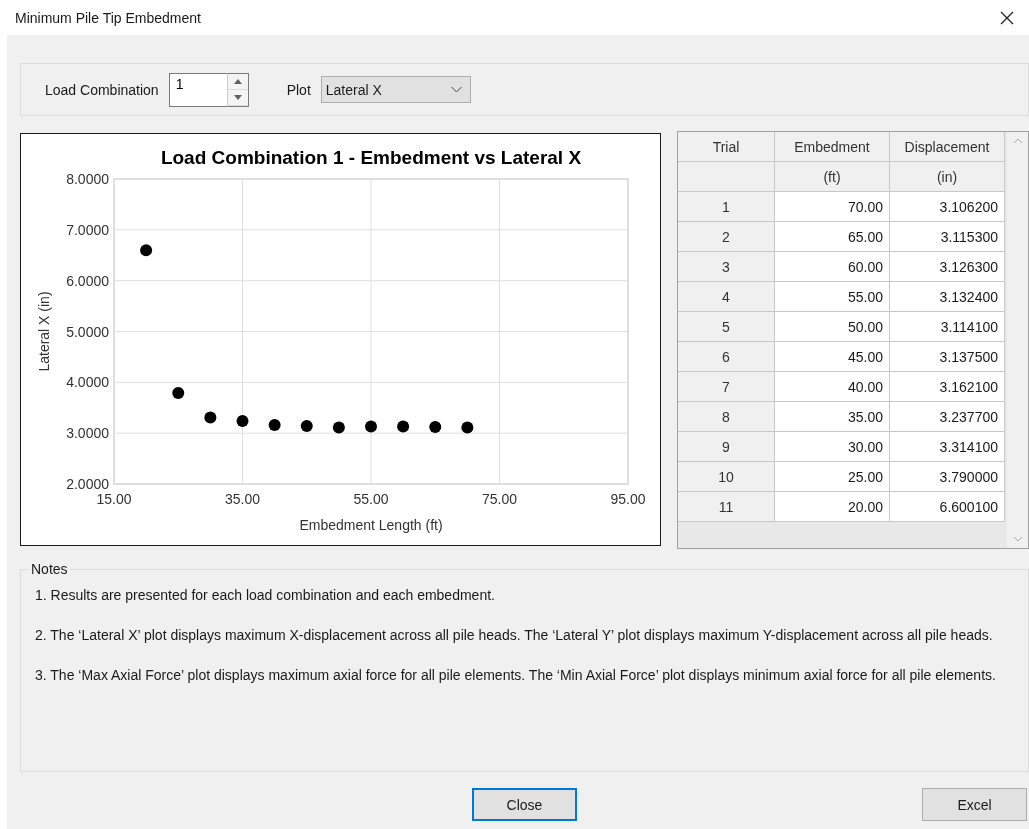 The image size is (1029, 829). Describe the element at coordinates (298, 89) in the screenshot. I see `plot-label: Plot` at that location.